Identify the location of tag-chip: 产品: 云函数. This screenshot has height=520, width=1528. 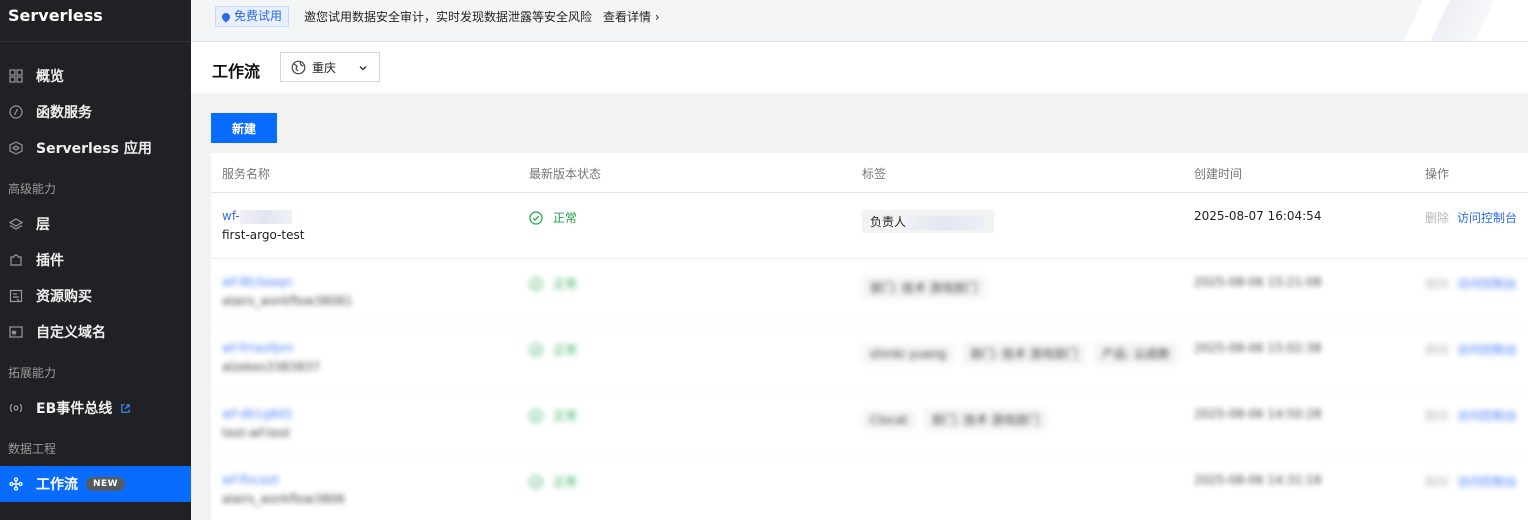
(1135, 353).